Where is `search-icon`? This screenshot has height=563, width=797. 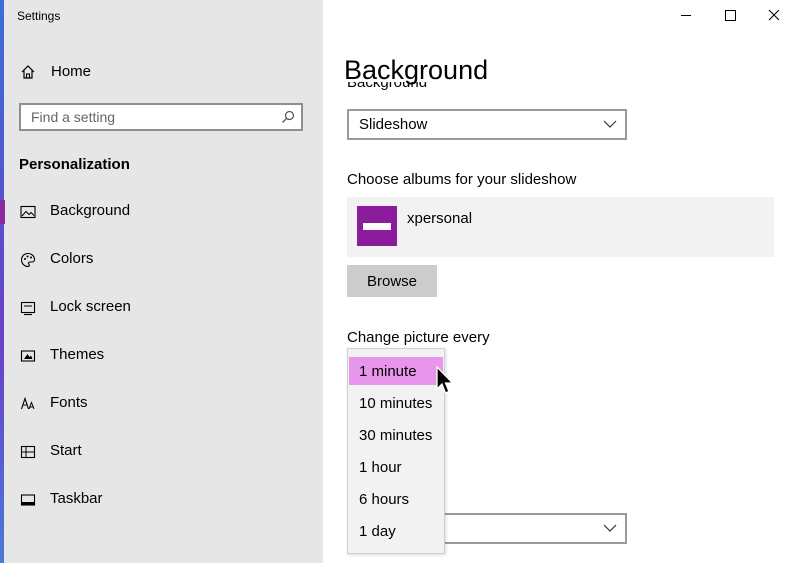 search-icon is located at coordinates (288, 117).